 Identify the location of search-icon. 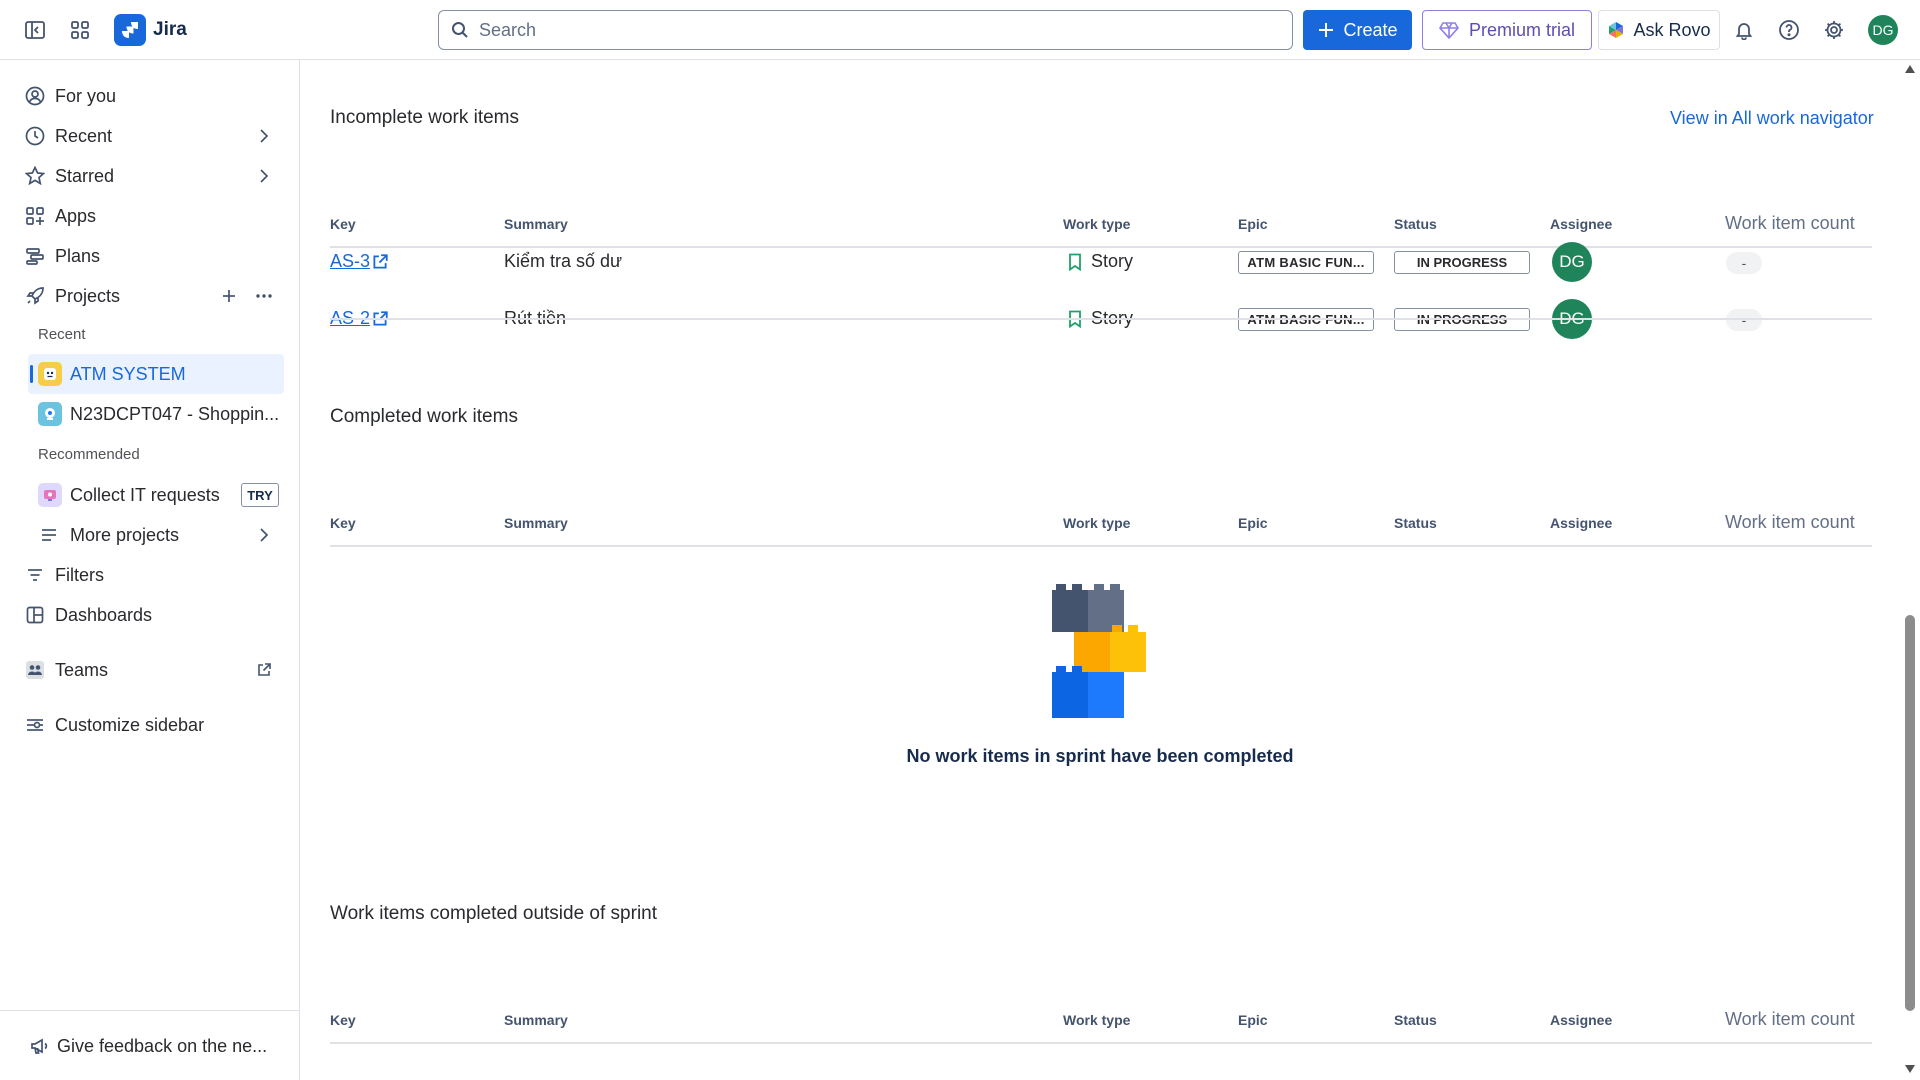
(460, 30).